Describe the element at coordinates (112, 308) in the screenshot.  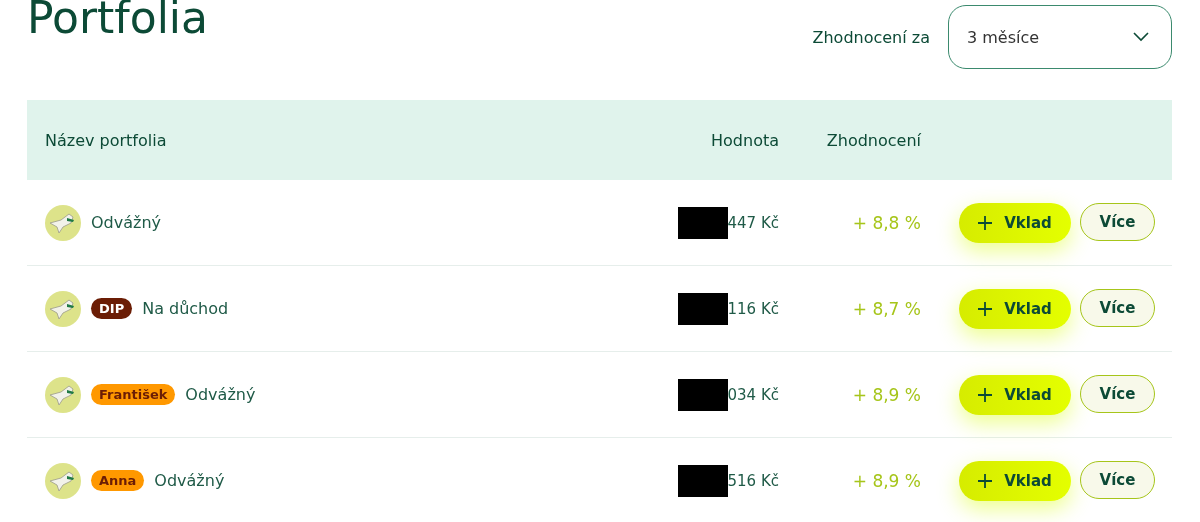
I see `owner-tag: DIP` at that location.